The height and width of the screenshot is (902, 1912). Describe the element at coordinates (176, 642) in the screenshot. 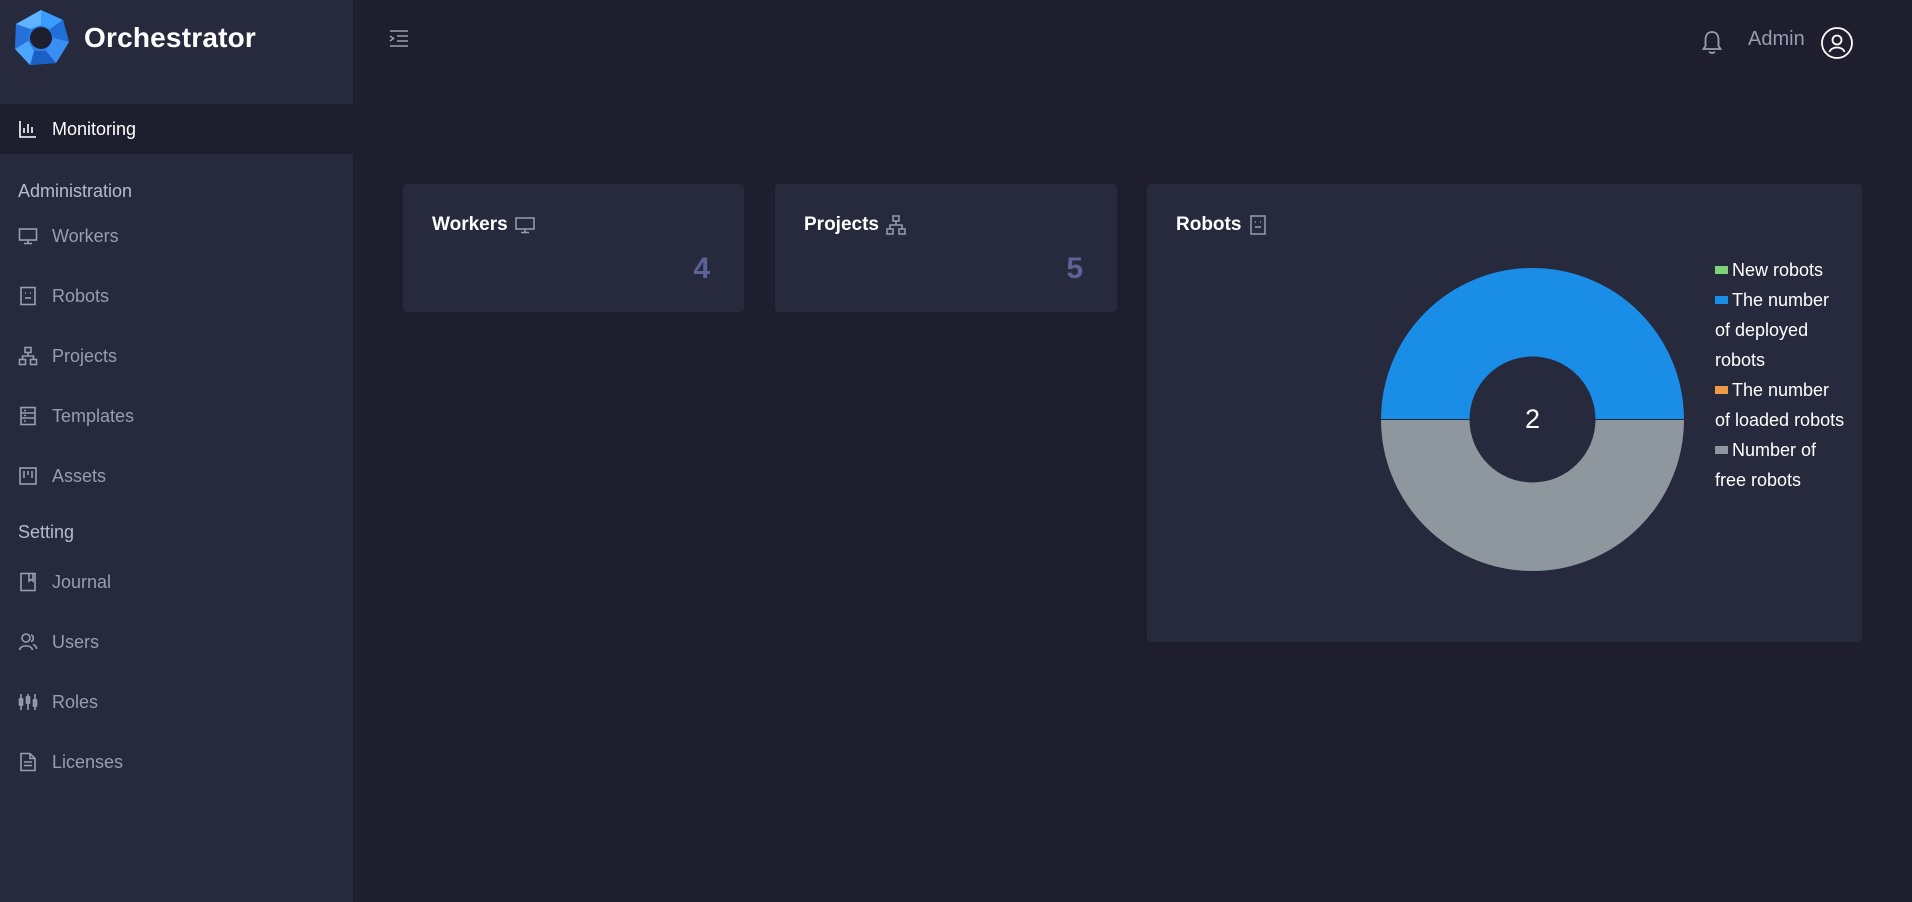

I see `sidebar-item-users: Users` at that location.